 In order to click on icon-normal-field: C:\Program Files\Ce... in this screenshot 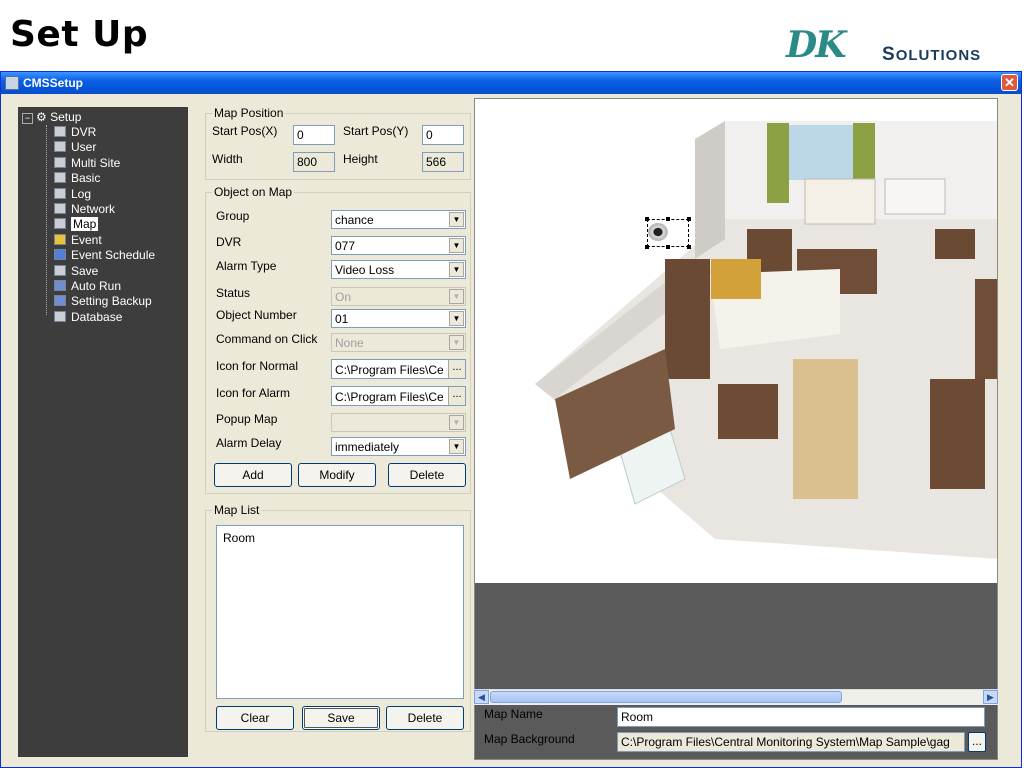, I will do `click(398, 369)`.